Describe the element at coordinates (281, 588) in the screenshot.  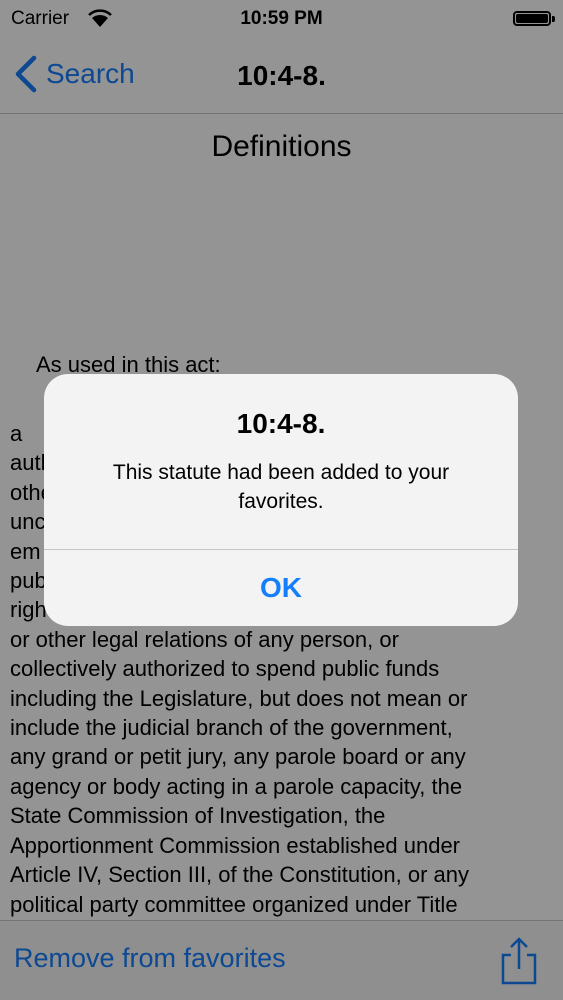
I see `ok-button: OK` at that location.